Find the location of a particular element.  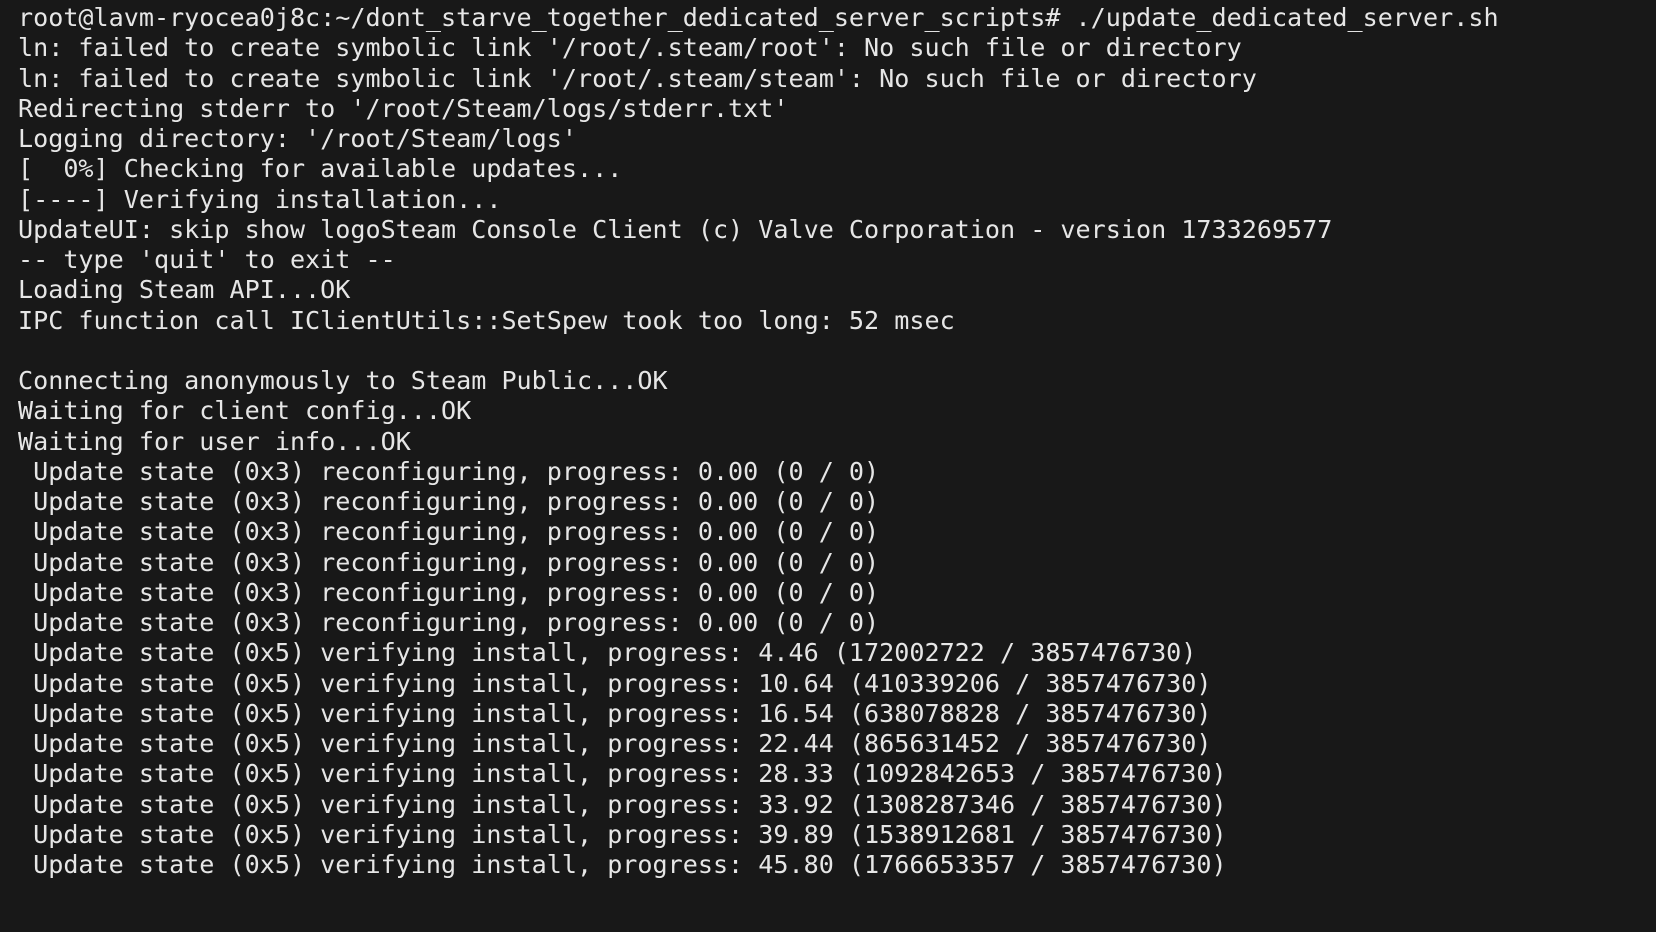

terminal-line: Loading Steam API...OK is located at coordinates (184, 290).